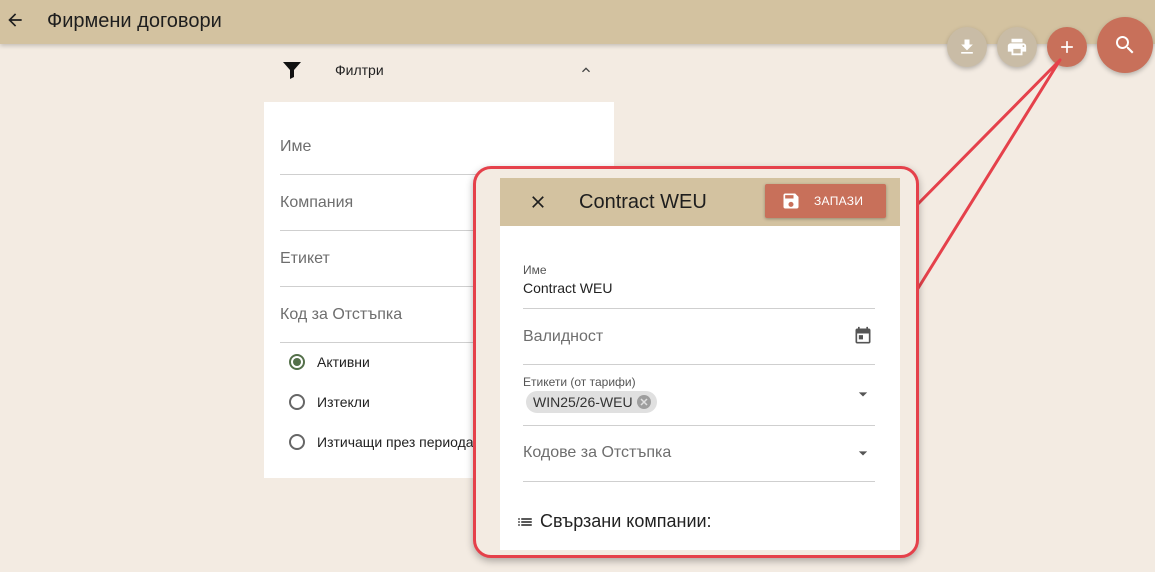 The image size is (1155, 572). I want to click on tag-chip: WIN25/26-WEU, so click(591, 402).